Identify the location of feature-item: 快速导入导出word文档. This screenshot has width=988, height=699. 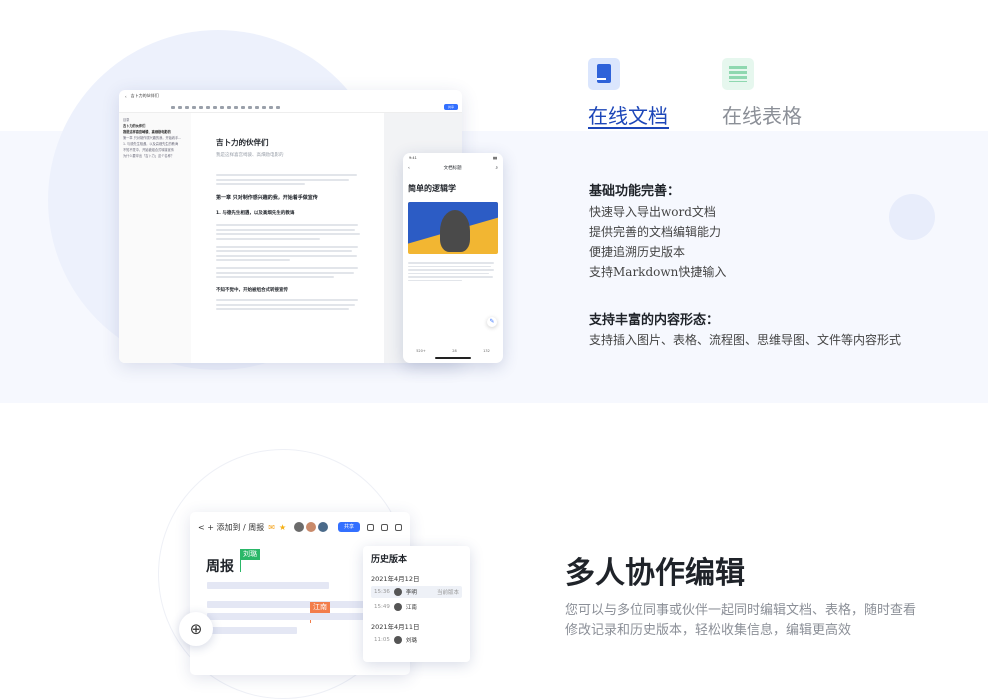
(652, 212).